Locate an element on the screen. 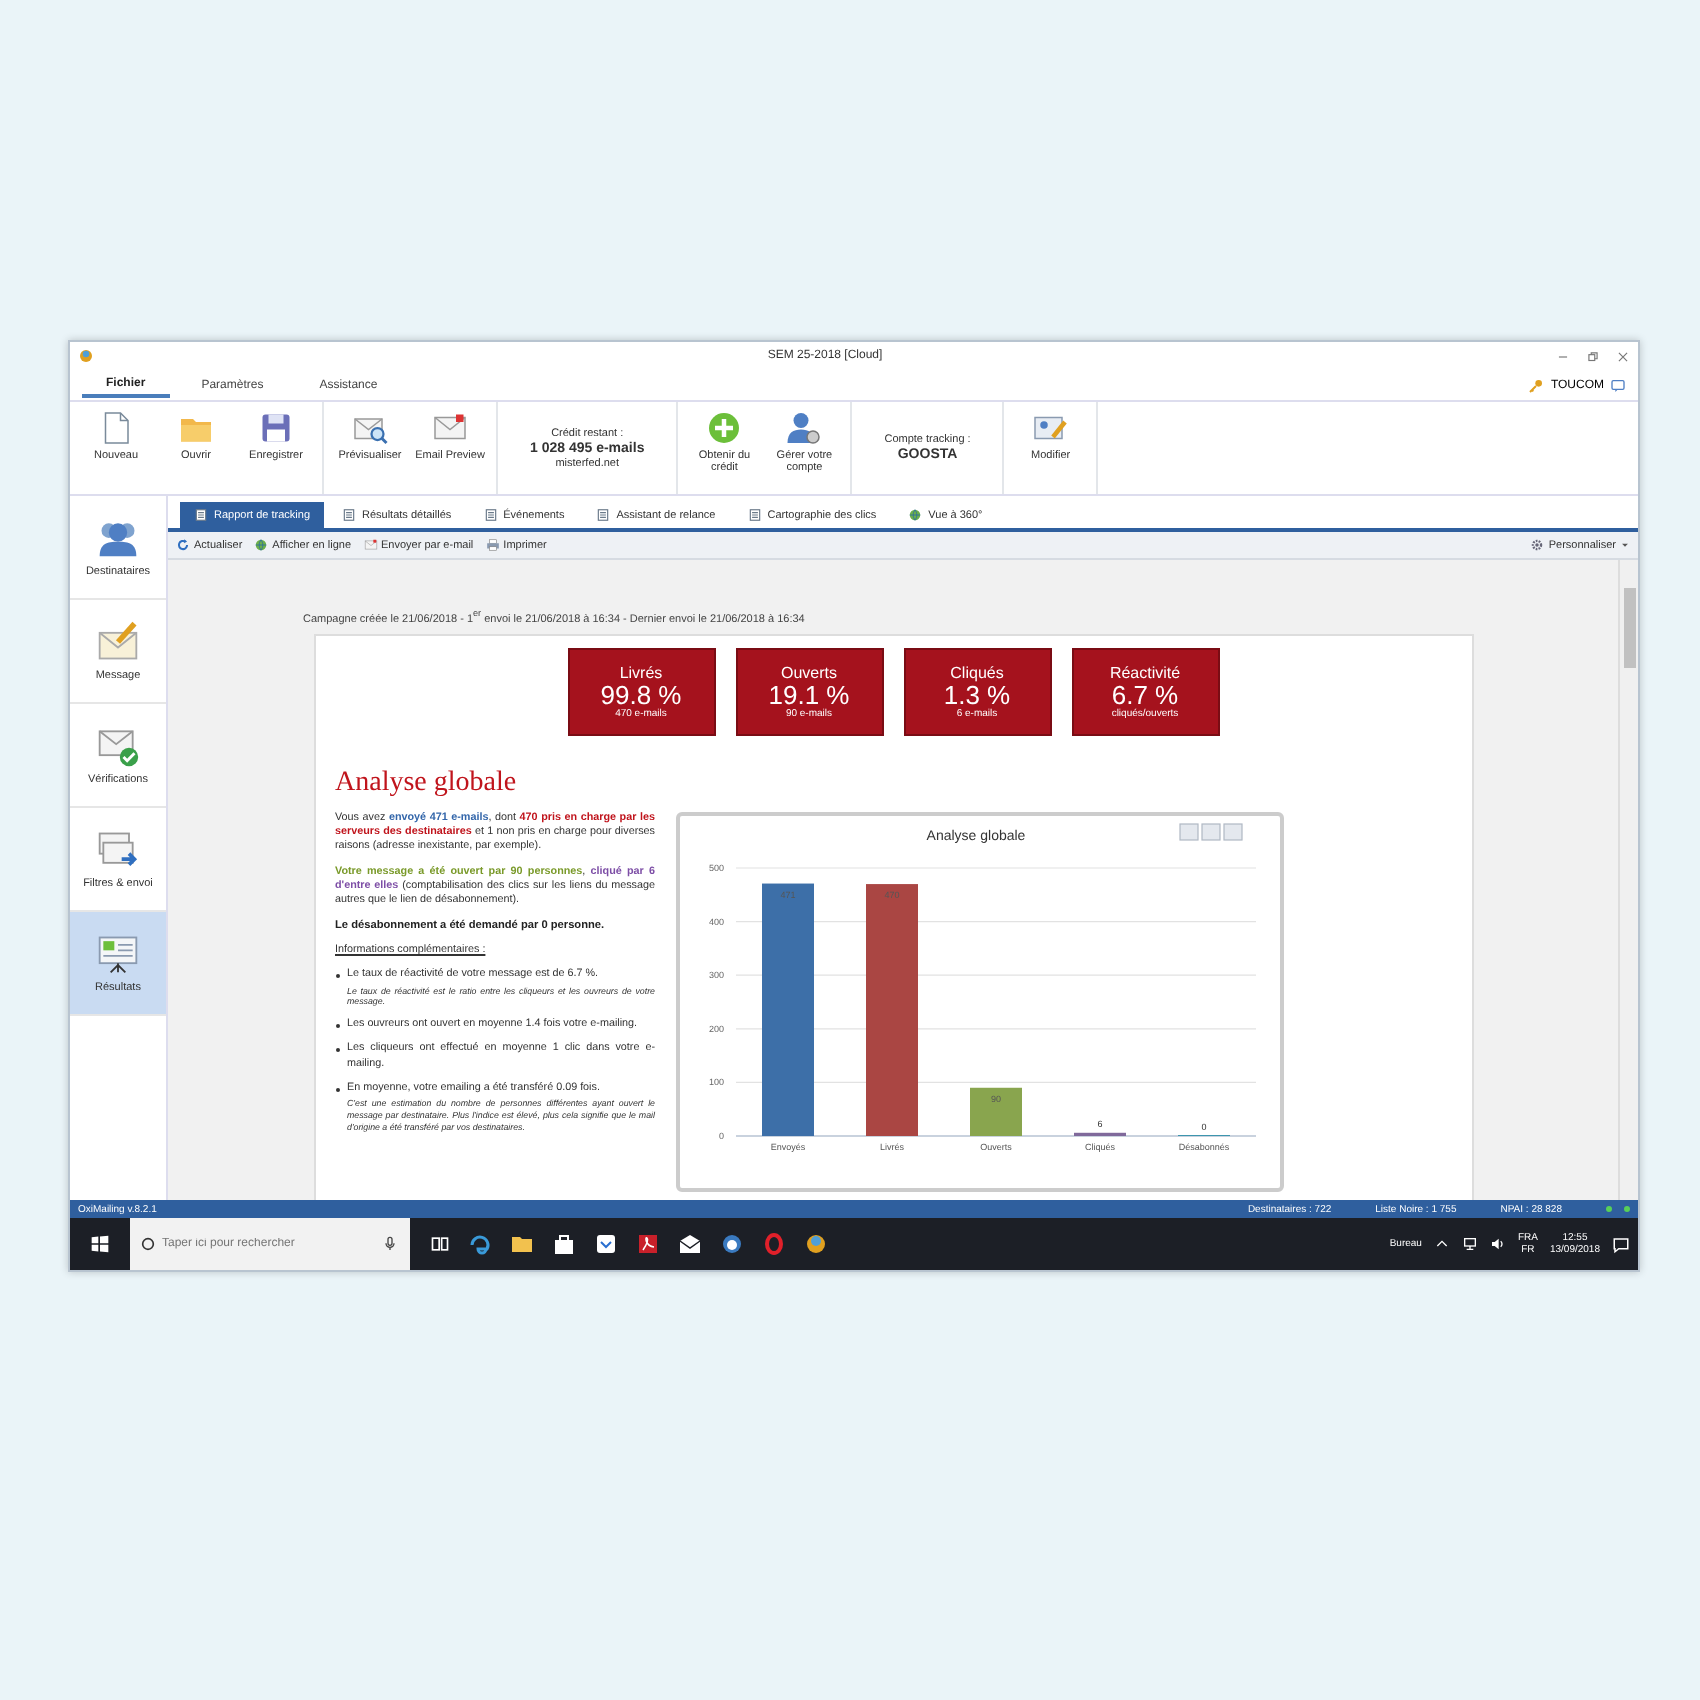  restore-icon is located at coordinates (1593, 356).